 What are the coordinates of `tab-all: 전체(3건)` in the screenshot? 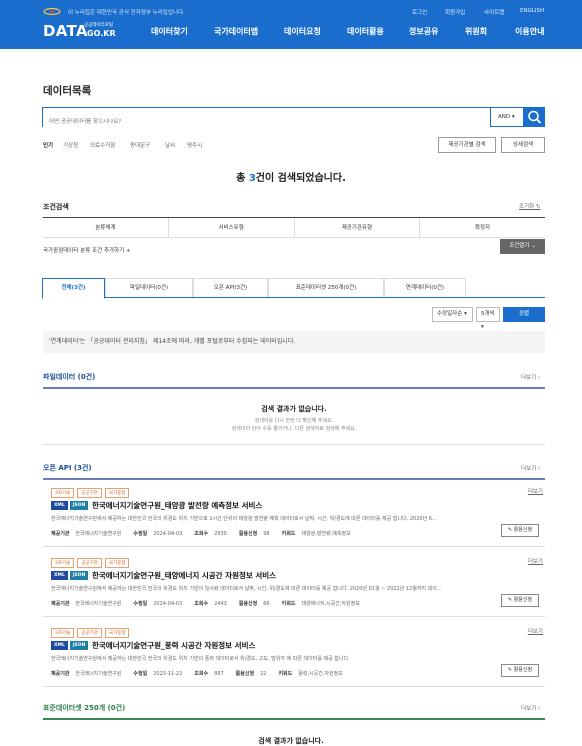 It's located at (73, 288).